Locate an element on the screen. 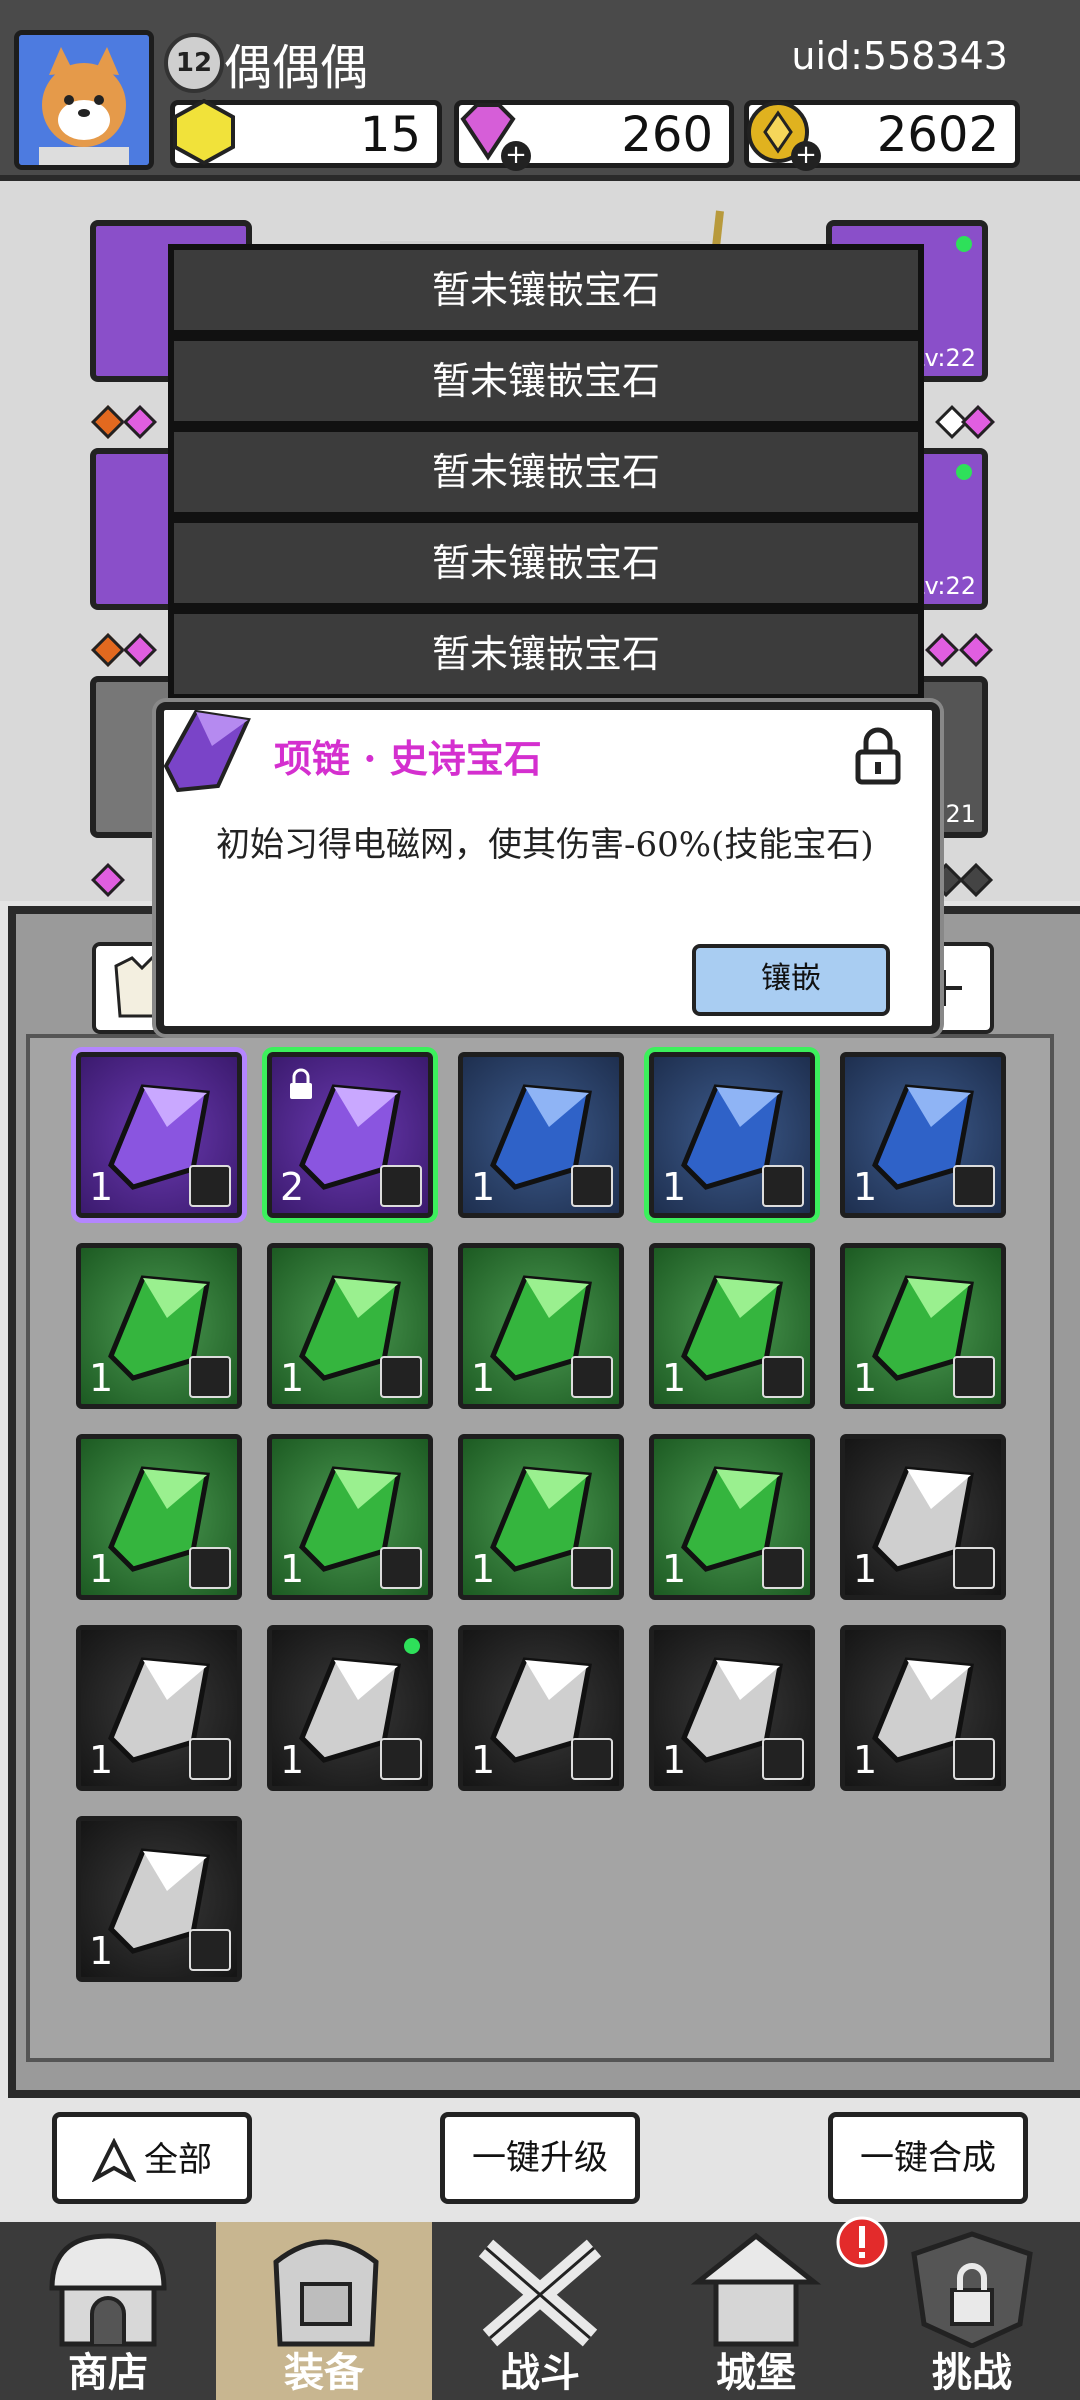  triangle-up-icon is located at coordinates (114, 2160).